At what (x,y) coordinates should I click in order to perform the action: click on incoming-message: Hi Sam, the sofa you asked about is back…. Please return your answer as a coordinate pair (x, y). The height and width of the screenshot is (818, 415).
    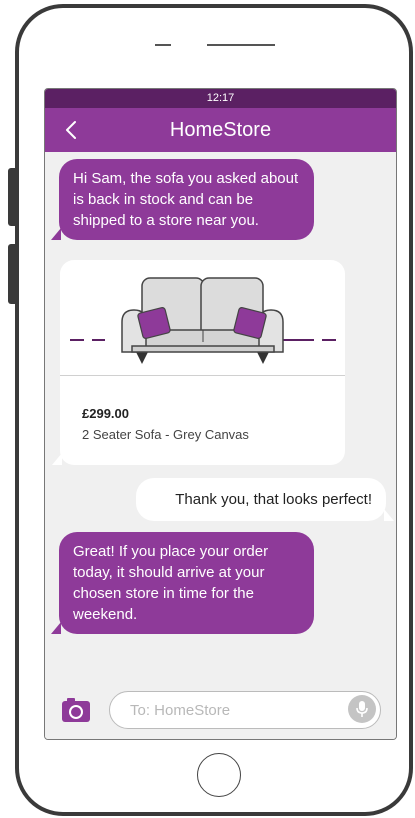
    Looking at the image, I should click on (182, 199).